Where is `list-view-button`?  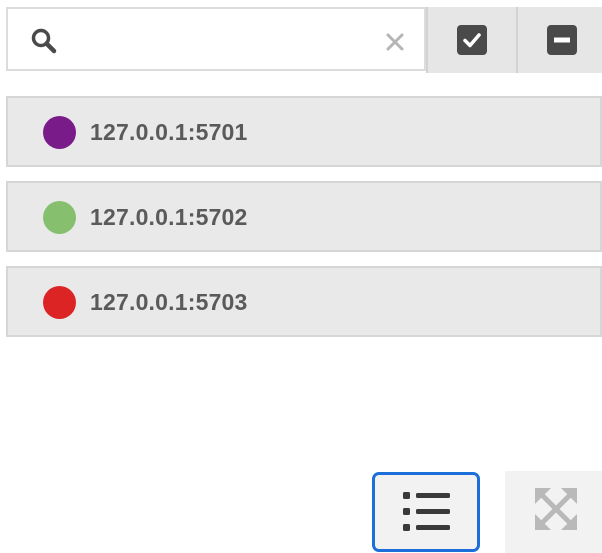
list-view-button is located at coordinates (426, 512).